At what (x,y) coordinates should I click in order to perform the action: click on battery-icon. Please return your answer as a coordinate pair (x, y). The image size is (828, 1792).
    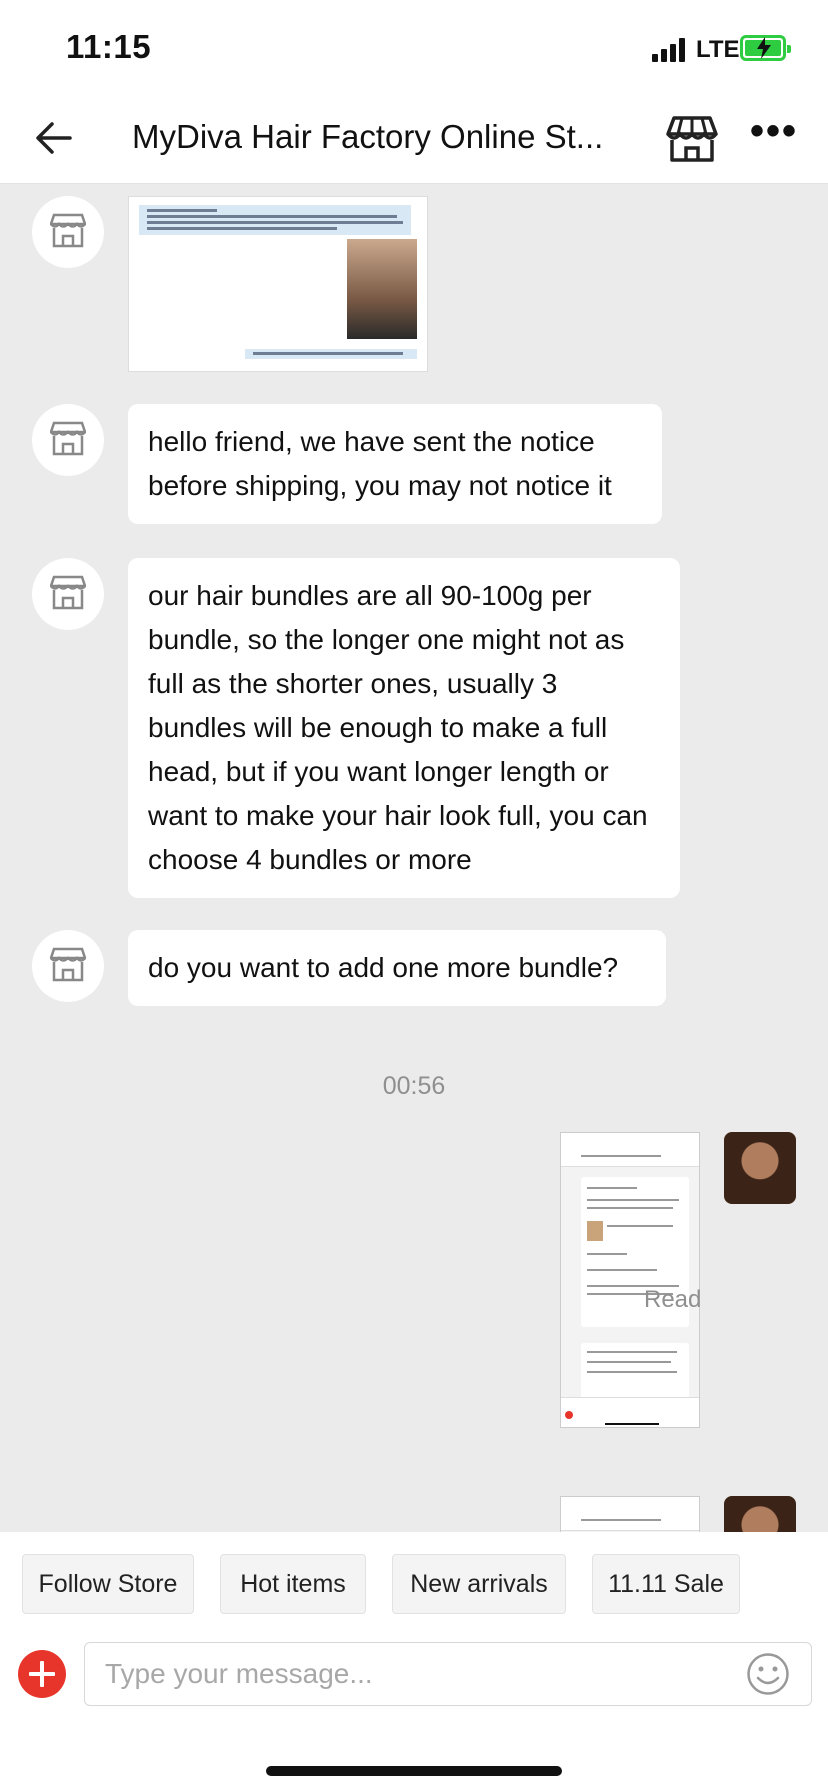
    Looking at the image, I should click on (765, 48).